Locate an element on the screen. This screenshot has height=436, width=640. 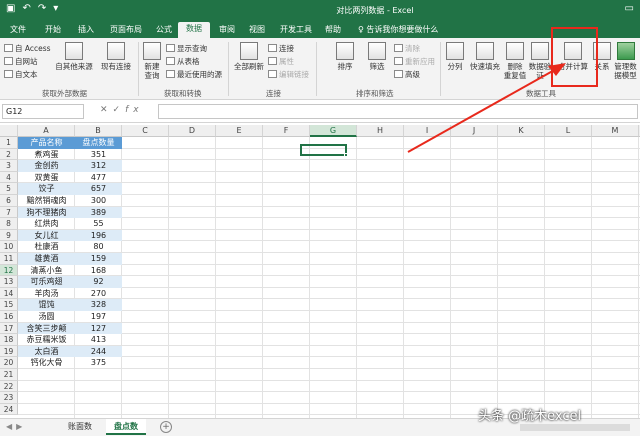
annotation-arrow is located at coordinates (486, 108).